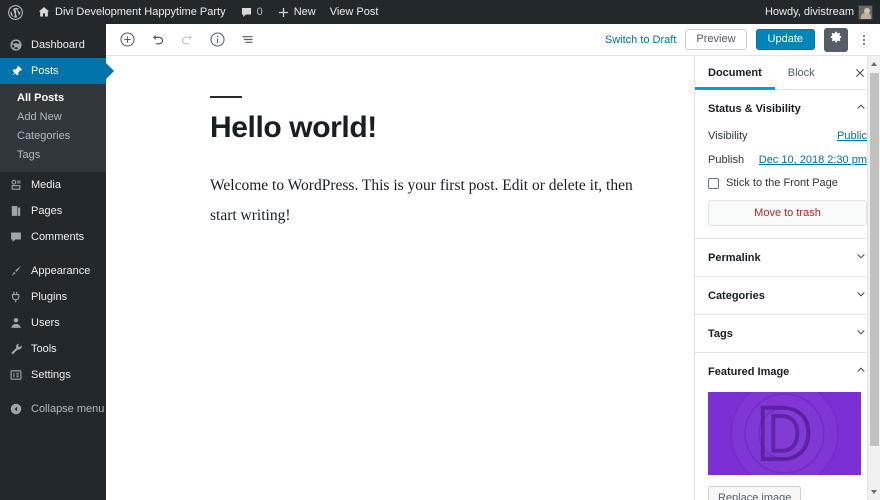 Image resolution: width=880 pixels, height=500 pixels. I want to click on media-icon, so click(16, 185).